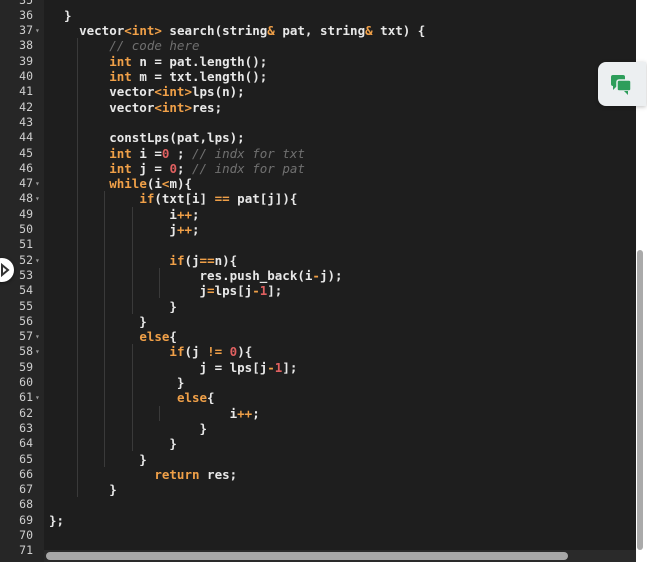 Image resolution: width=647 pixels, height=562 pixels. I want to click on line-number: 35, so click(16, 4).